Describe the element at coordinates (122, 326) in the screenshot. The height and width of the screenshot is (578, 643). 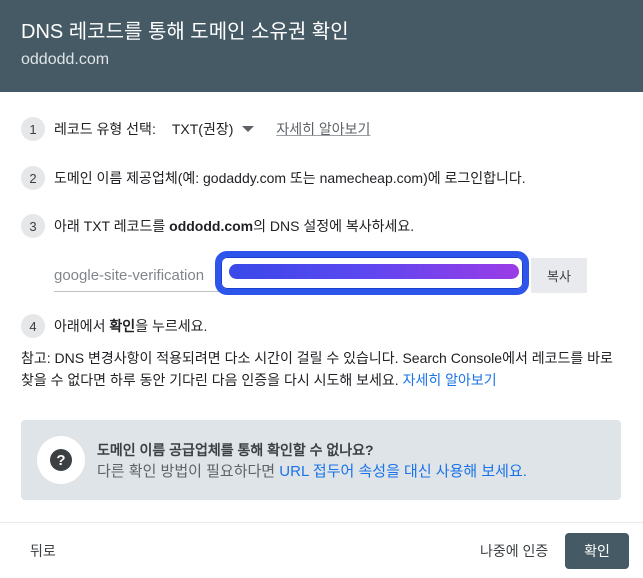
I see `confirm-bold: 확인` at that location.